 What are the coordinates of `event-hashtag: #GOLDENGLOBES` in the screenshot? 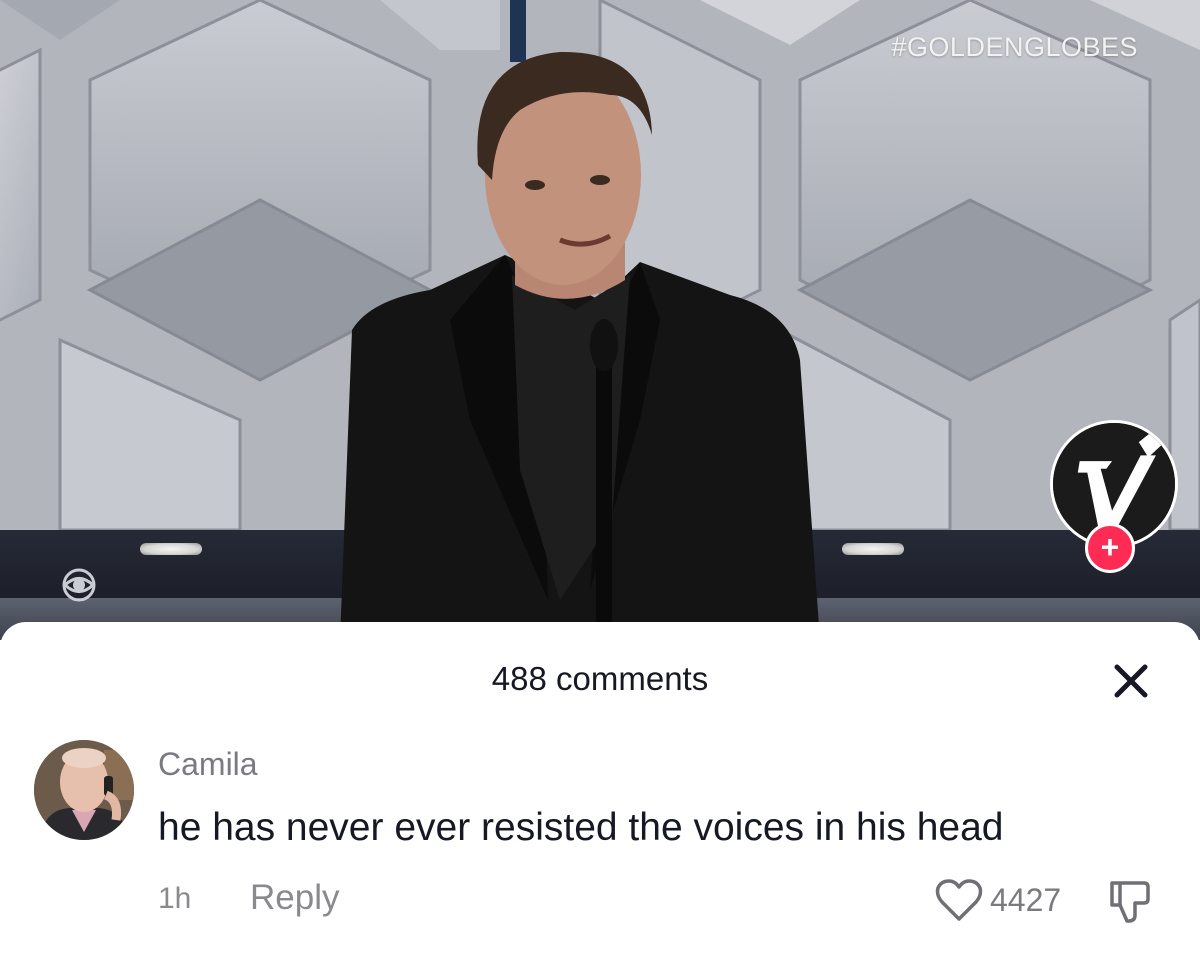 It's located at (1014, 47).